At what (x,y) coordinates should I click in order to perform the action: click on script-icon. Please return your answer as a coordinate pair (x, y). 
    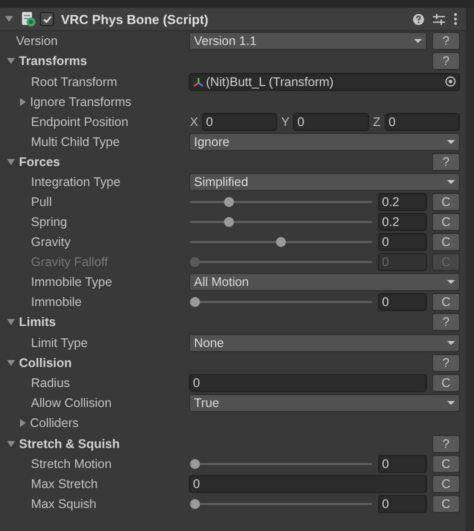
    Looking at the image, I should click on (28, 19).